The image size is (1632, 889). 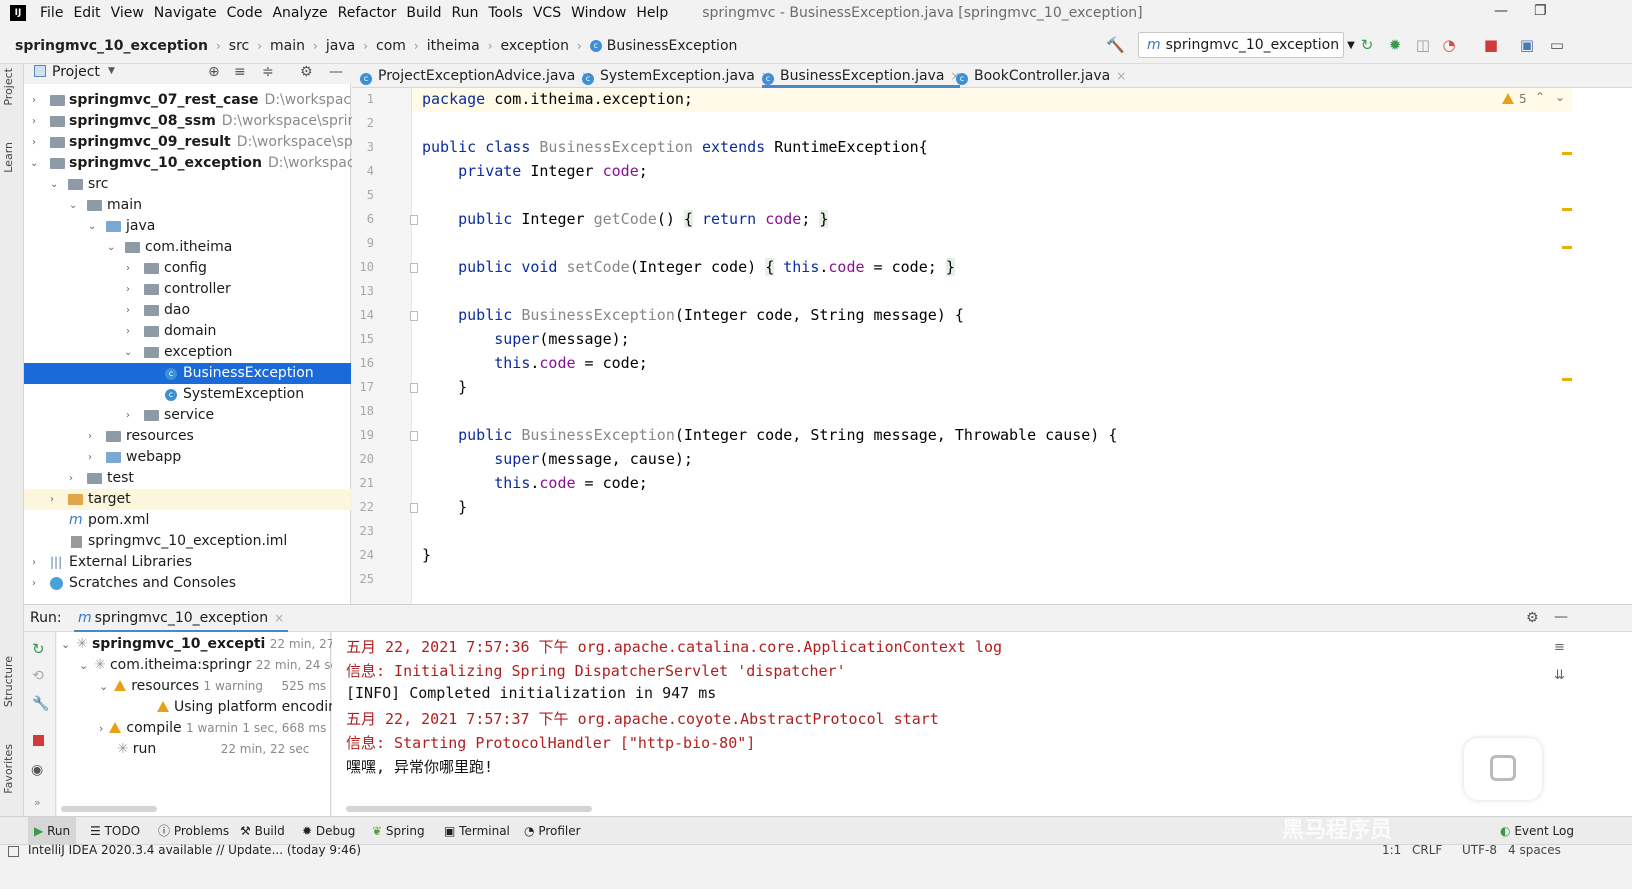 I want to click on gear-icon: ⚙, so click(x=1532, y=618).